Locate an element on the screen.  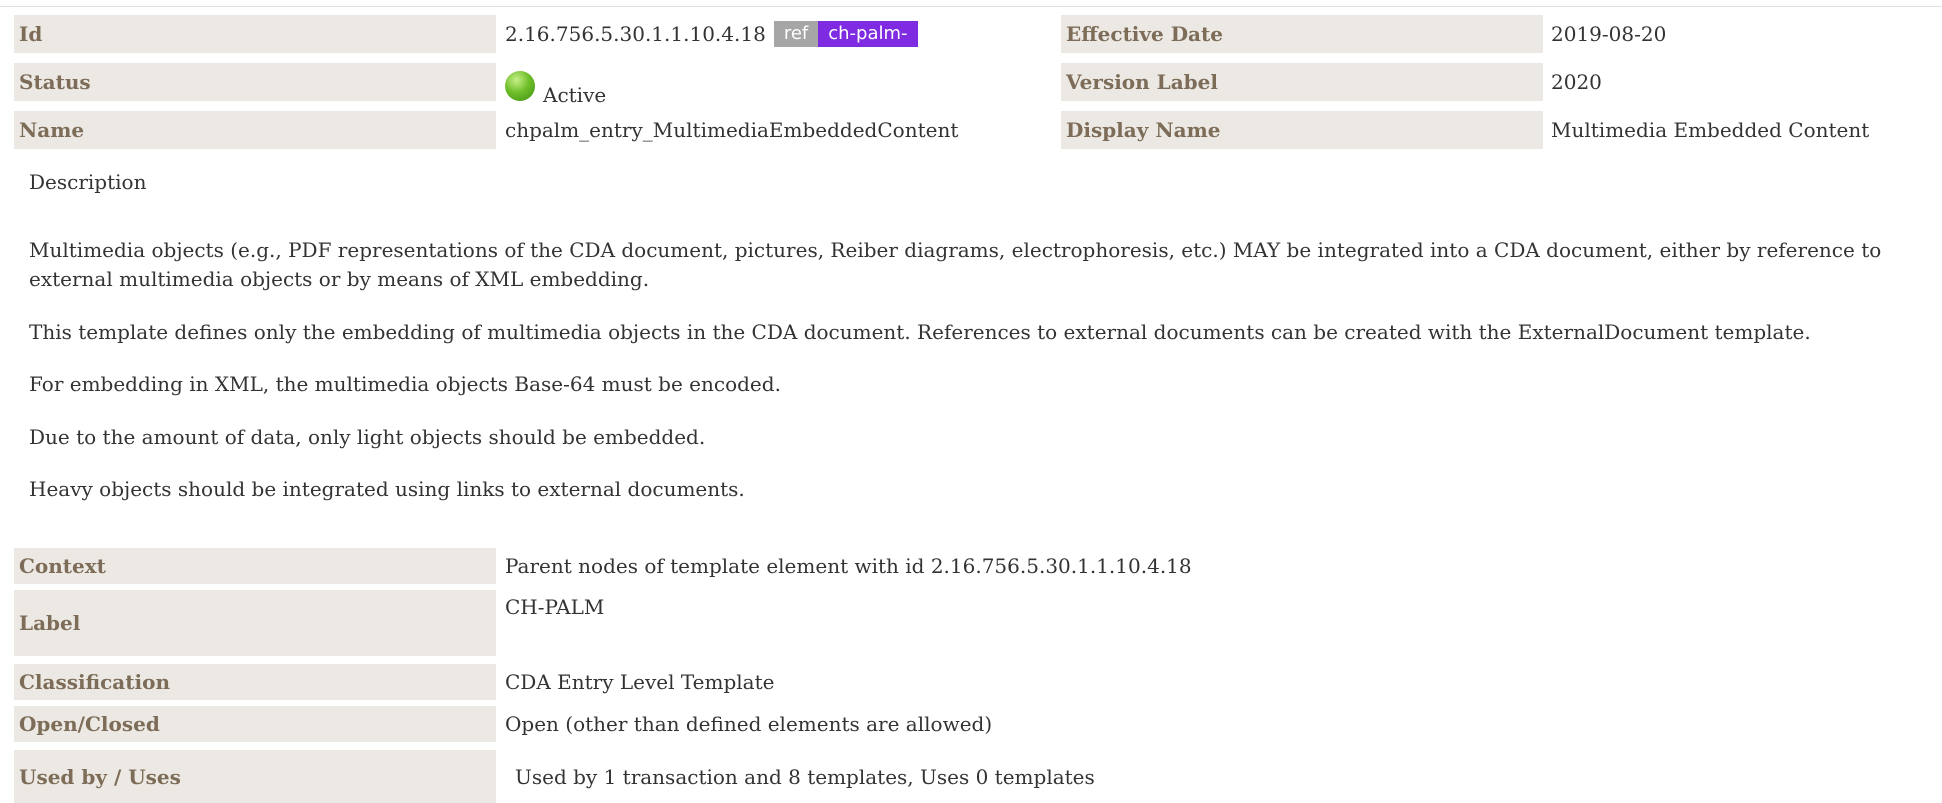
open-closed-label-text: Open/Closed is located at coordinates (89, 724).